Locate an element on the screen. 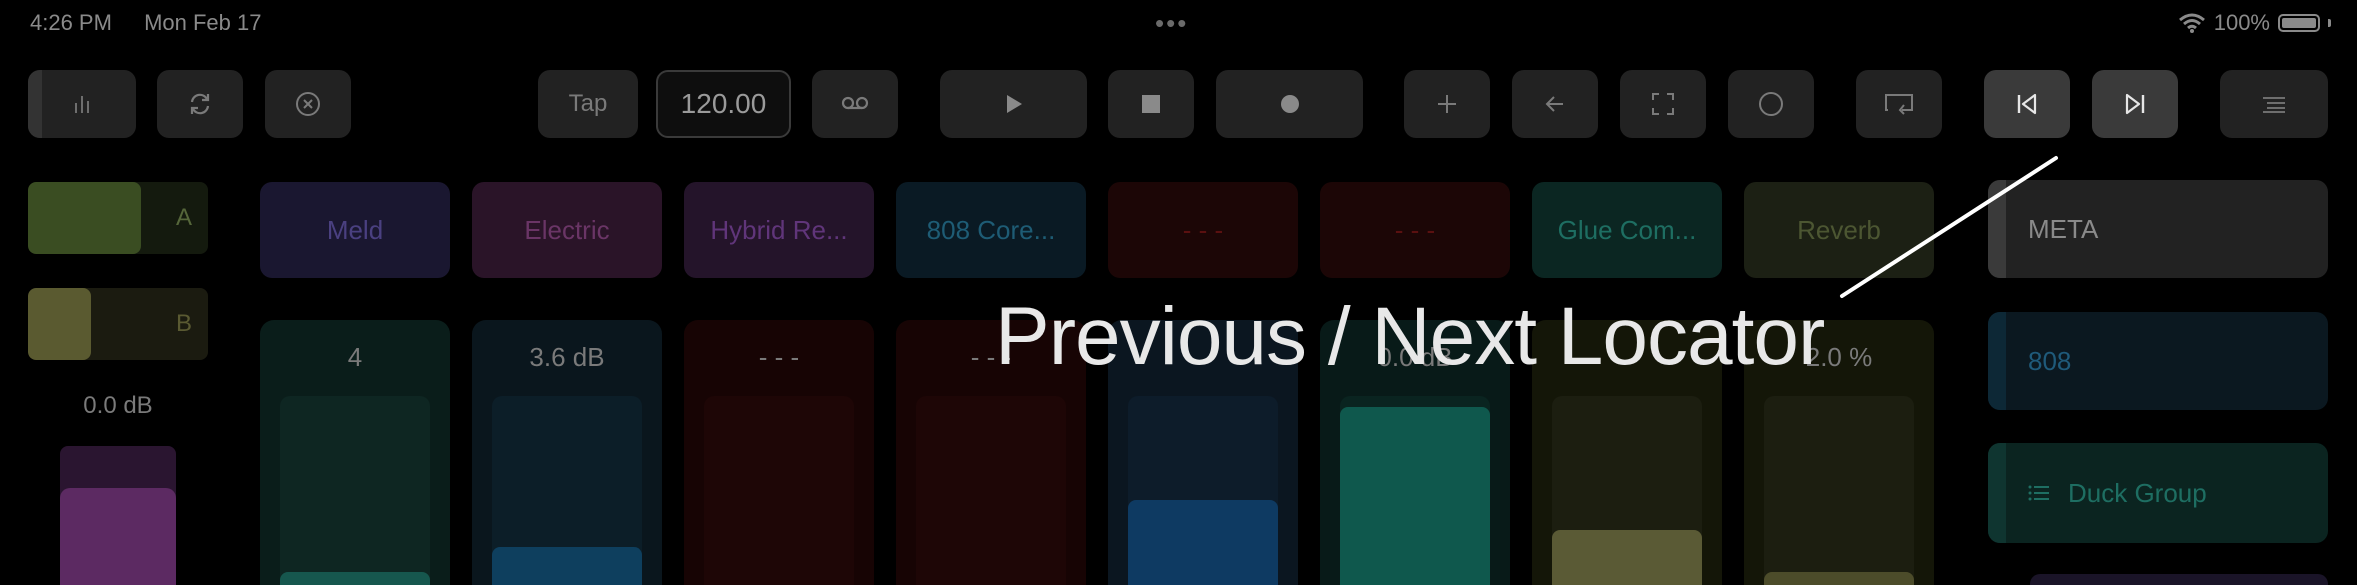 This screenshot has height=585, width=2357. next-track-edge is located at coordinates (2179, 579).